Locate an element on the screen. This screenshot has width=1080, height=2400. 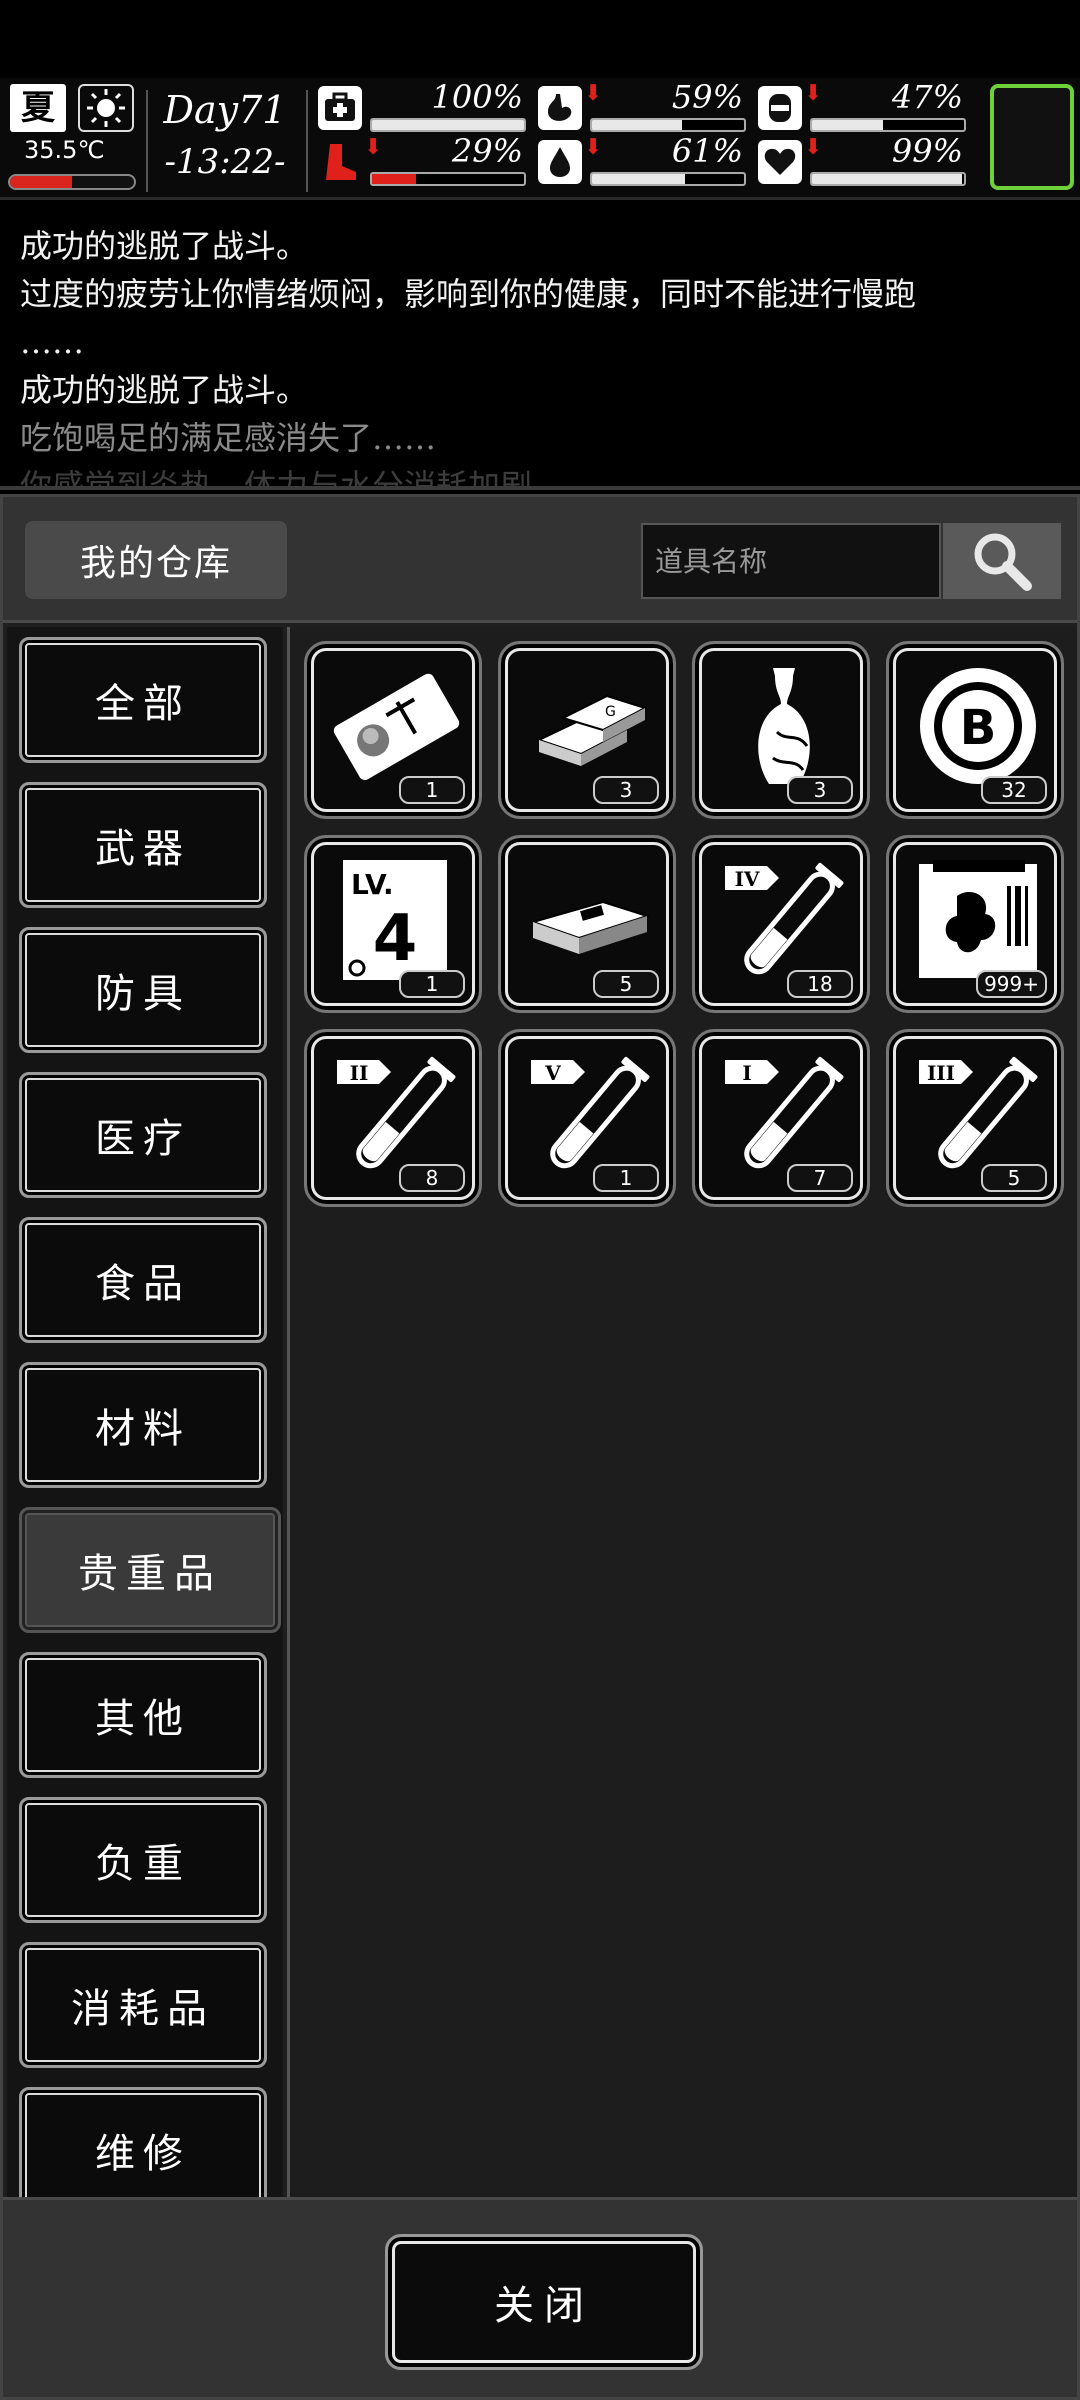
stat-value: 61% is located at coordinates (707, 151).